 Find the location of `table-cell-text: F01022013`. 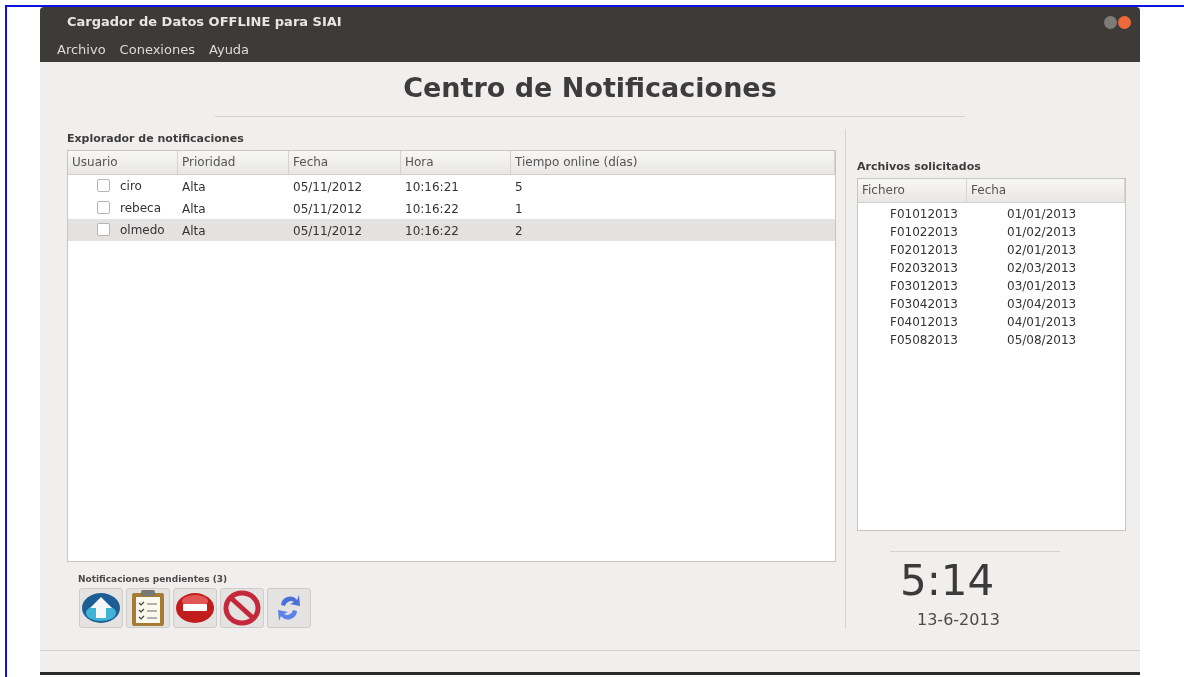

table-cell-text: F01022013 is located at coordinates (924, 232).